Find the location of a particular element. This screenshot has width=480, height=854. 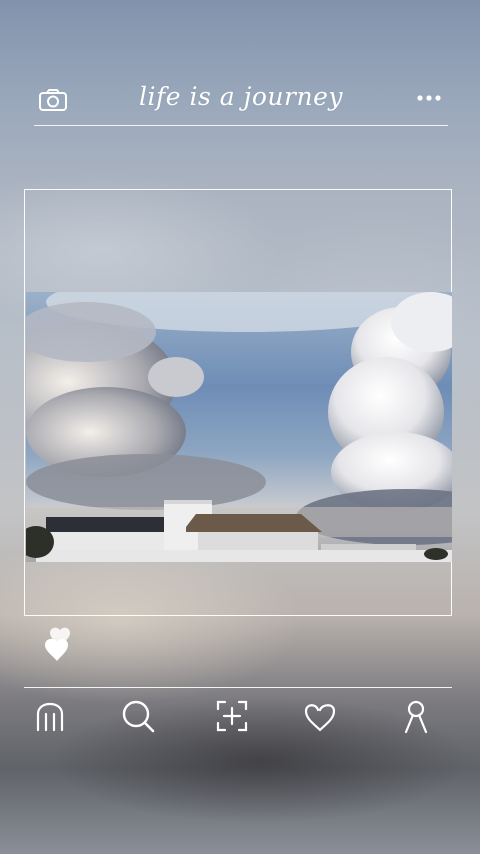

bottom-nav is located at coordinates (238, 717).